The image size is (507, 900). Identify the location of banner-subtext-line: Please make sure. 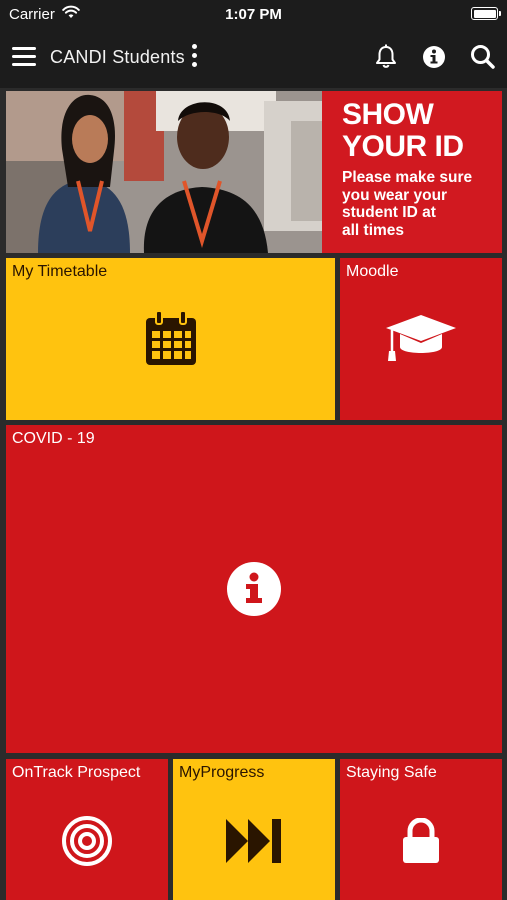
(407, 177).